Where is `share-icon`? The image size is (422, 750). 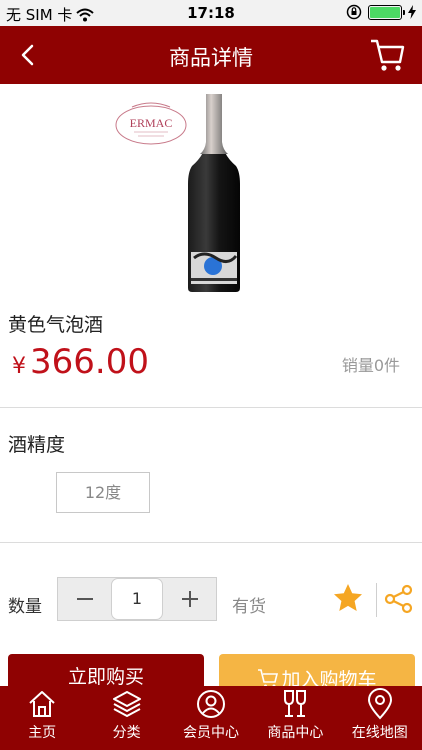
share-icon is located at coordinates (399, 599).